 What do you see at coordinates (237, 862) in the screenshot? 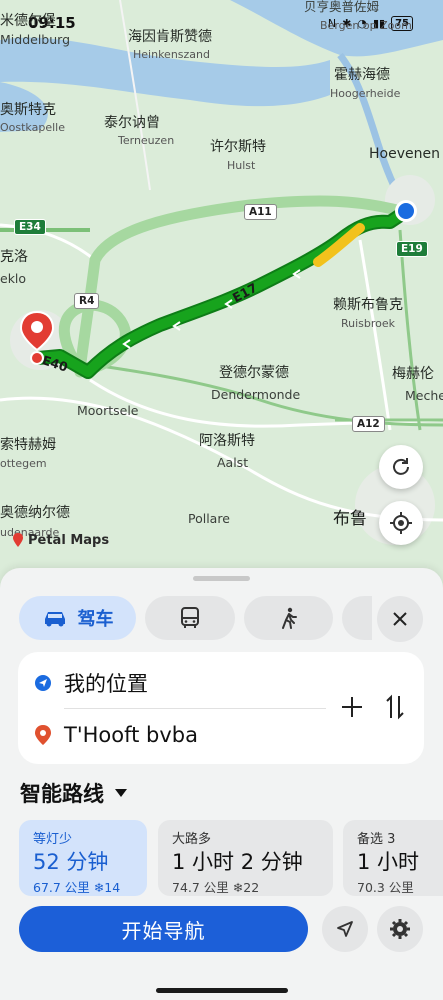
I see `route-duration: 1 小时 2 分钟` at bounding box center [237, 862].